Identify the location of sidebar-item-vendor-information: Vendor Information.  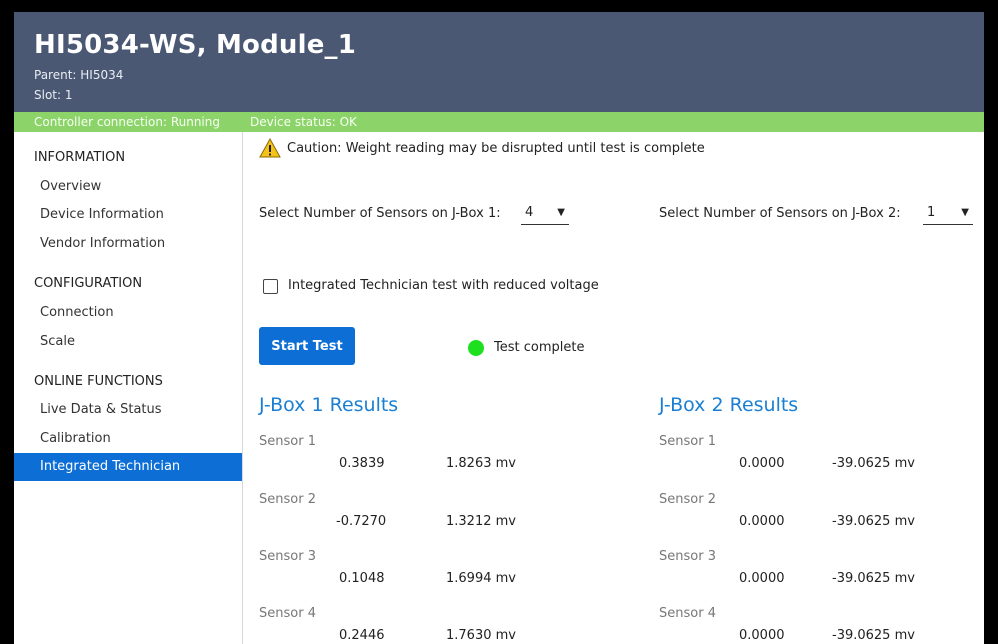
(102, 243).